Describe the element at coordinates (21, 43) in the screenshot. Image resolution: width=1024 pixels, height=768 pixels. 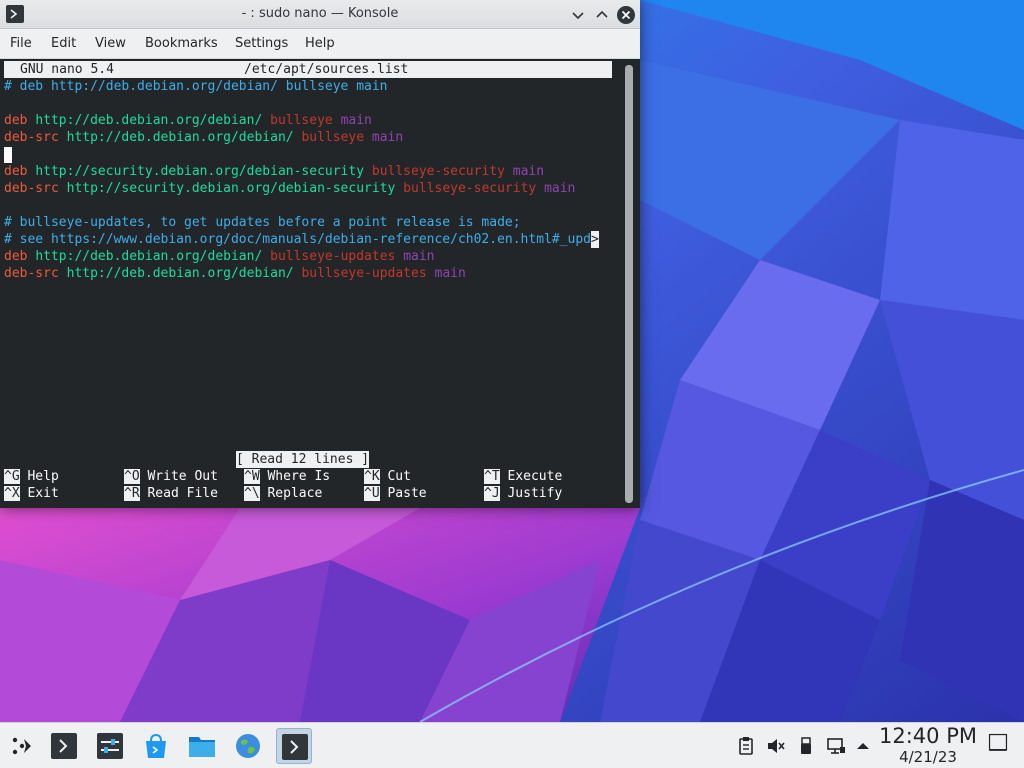
I see `menu-file: File` at that location.